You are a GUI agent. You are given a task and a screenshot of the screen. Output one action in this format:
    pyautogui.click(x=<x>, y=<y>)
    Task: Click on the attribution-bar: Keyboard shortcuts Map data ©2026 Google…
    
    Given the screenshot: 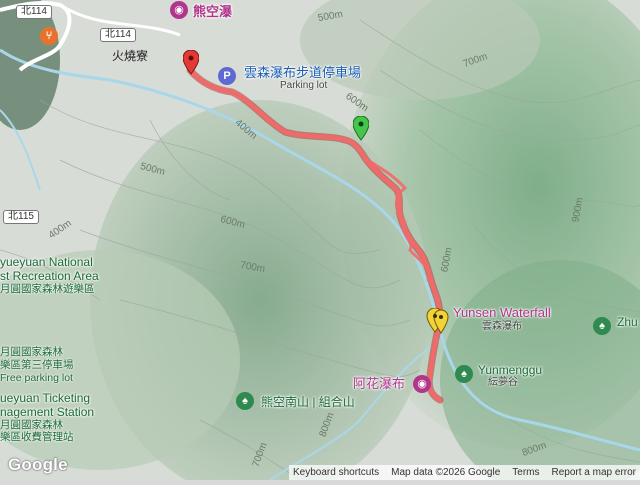 What is the action you would take?
    pyautogui.click(x=464, y=472)
    